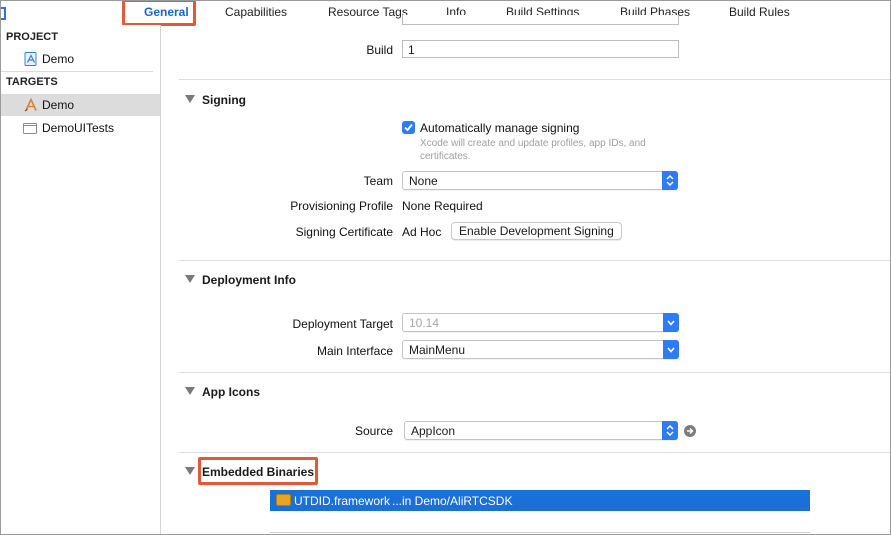 Image resolution: width=891 pixels, height=535 pixels. What do you see at coordinates (249, 280) in the screenshot?
I see `deployment-section-title: Deployment Info` at bounding box center [249, 280].